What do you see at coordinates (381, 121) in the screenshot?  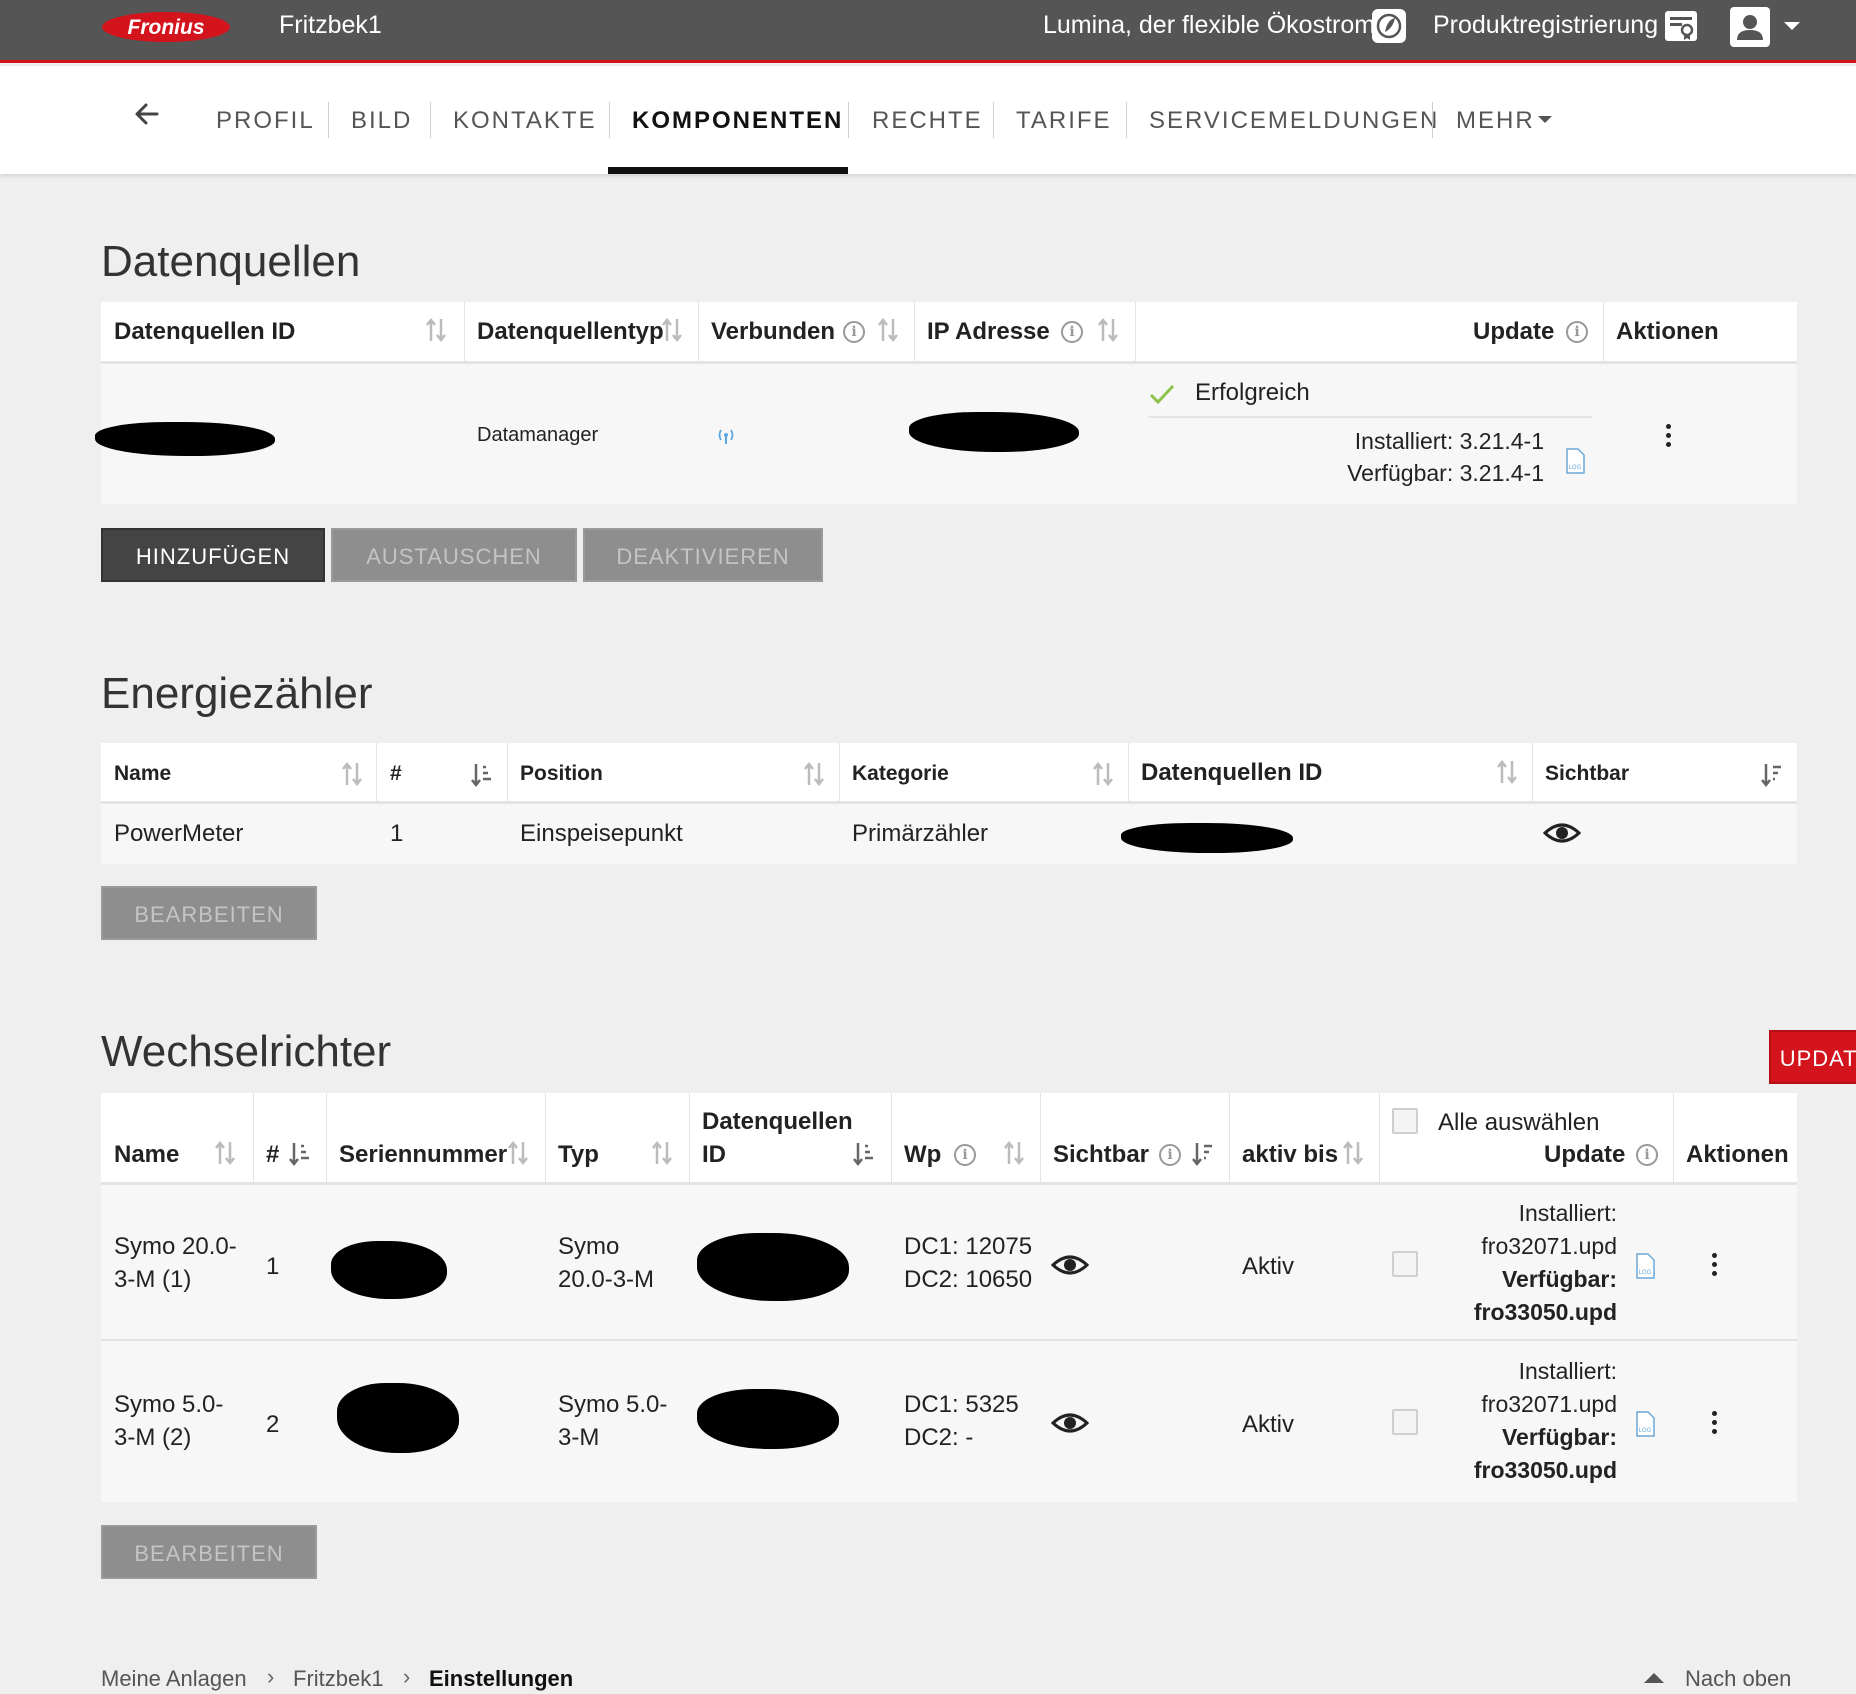 I see `tab-bild: BILD` at bounding box center [381, 121].